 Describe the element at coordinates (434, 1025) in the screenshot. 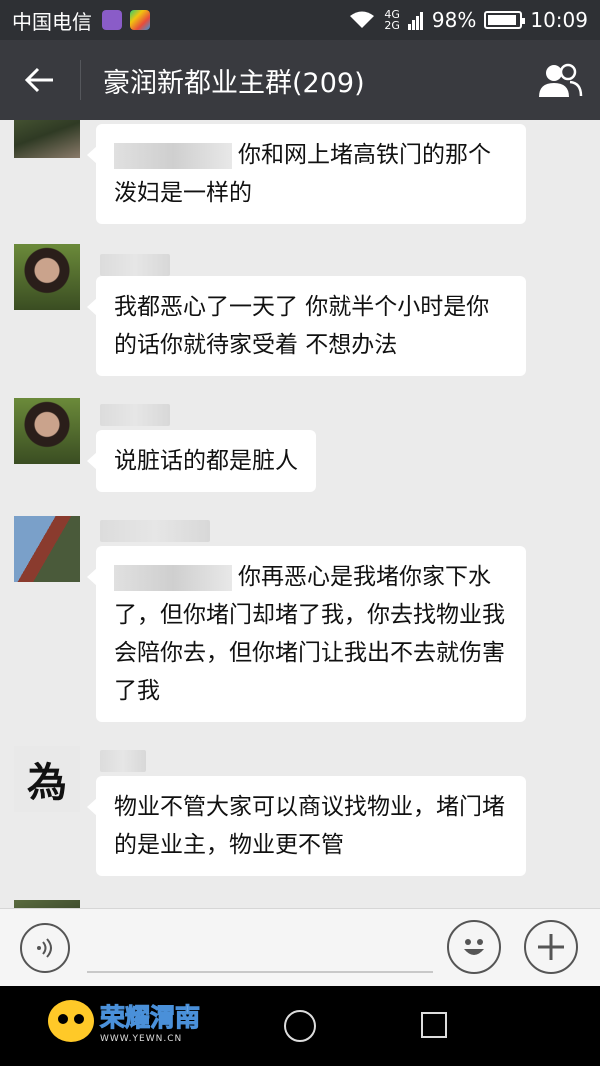

I see `recent-apps-button` at that location.